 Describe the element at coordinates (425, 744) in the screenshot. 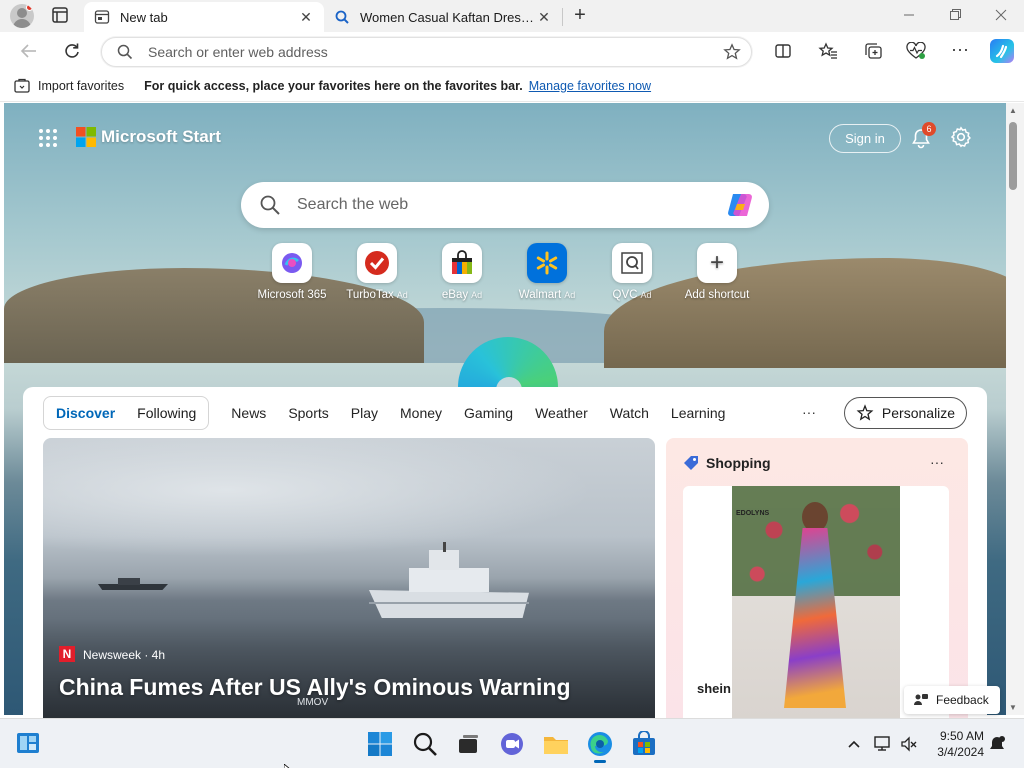

I see `taskbar-search-icon` at that location.